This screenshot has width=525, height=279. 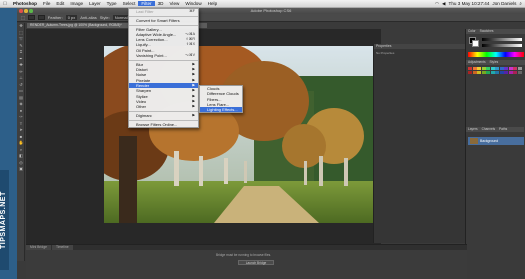 I want to click on adjustment-icons, so click(x=495, y=70).